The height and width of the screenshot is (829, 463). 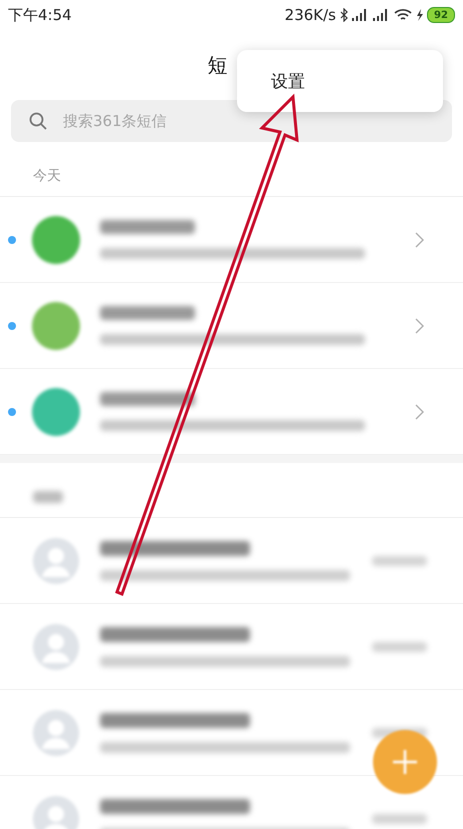 What do you see at coordinates (344, 15) in the screenshot?
I see `bluetooth-icon` at bounding box center [344, 15].